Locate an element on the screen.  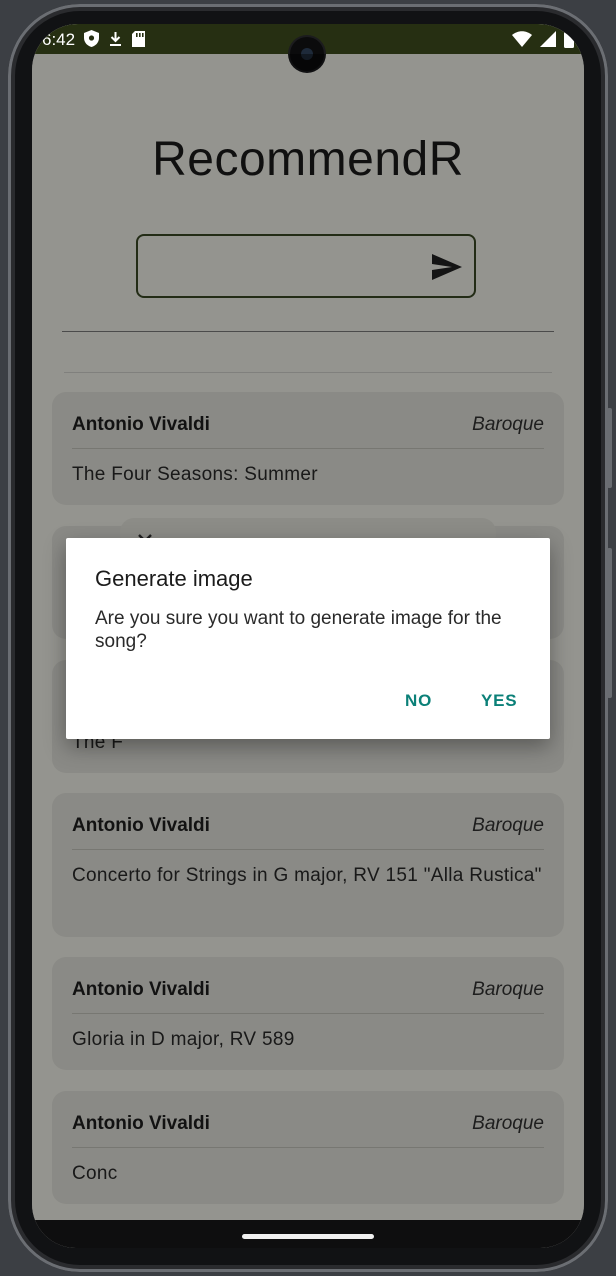
signal-icon is located at coordinates (548, 39).